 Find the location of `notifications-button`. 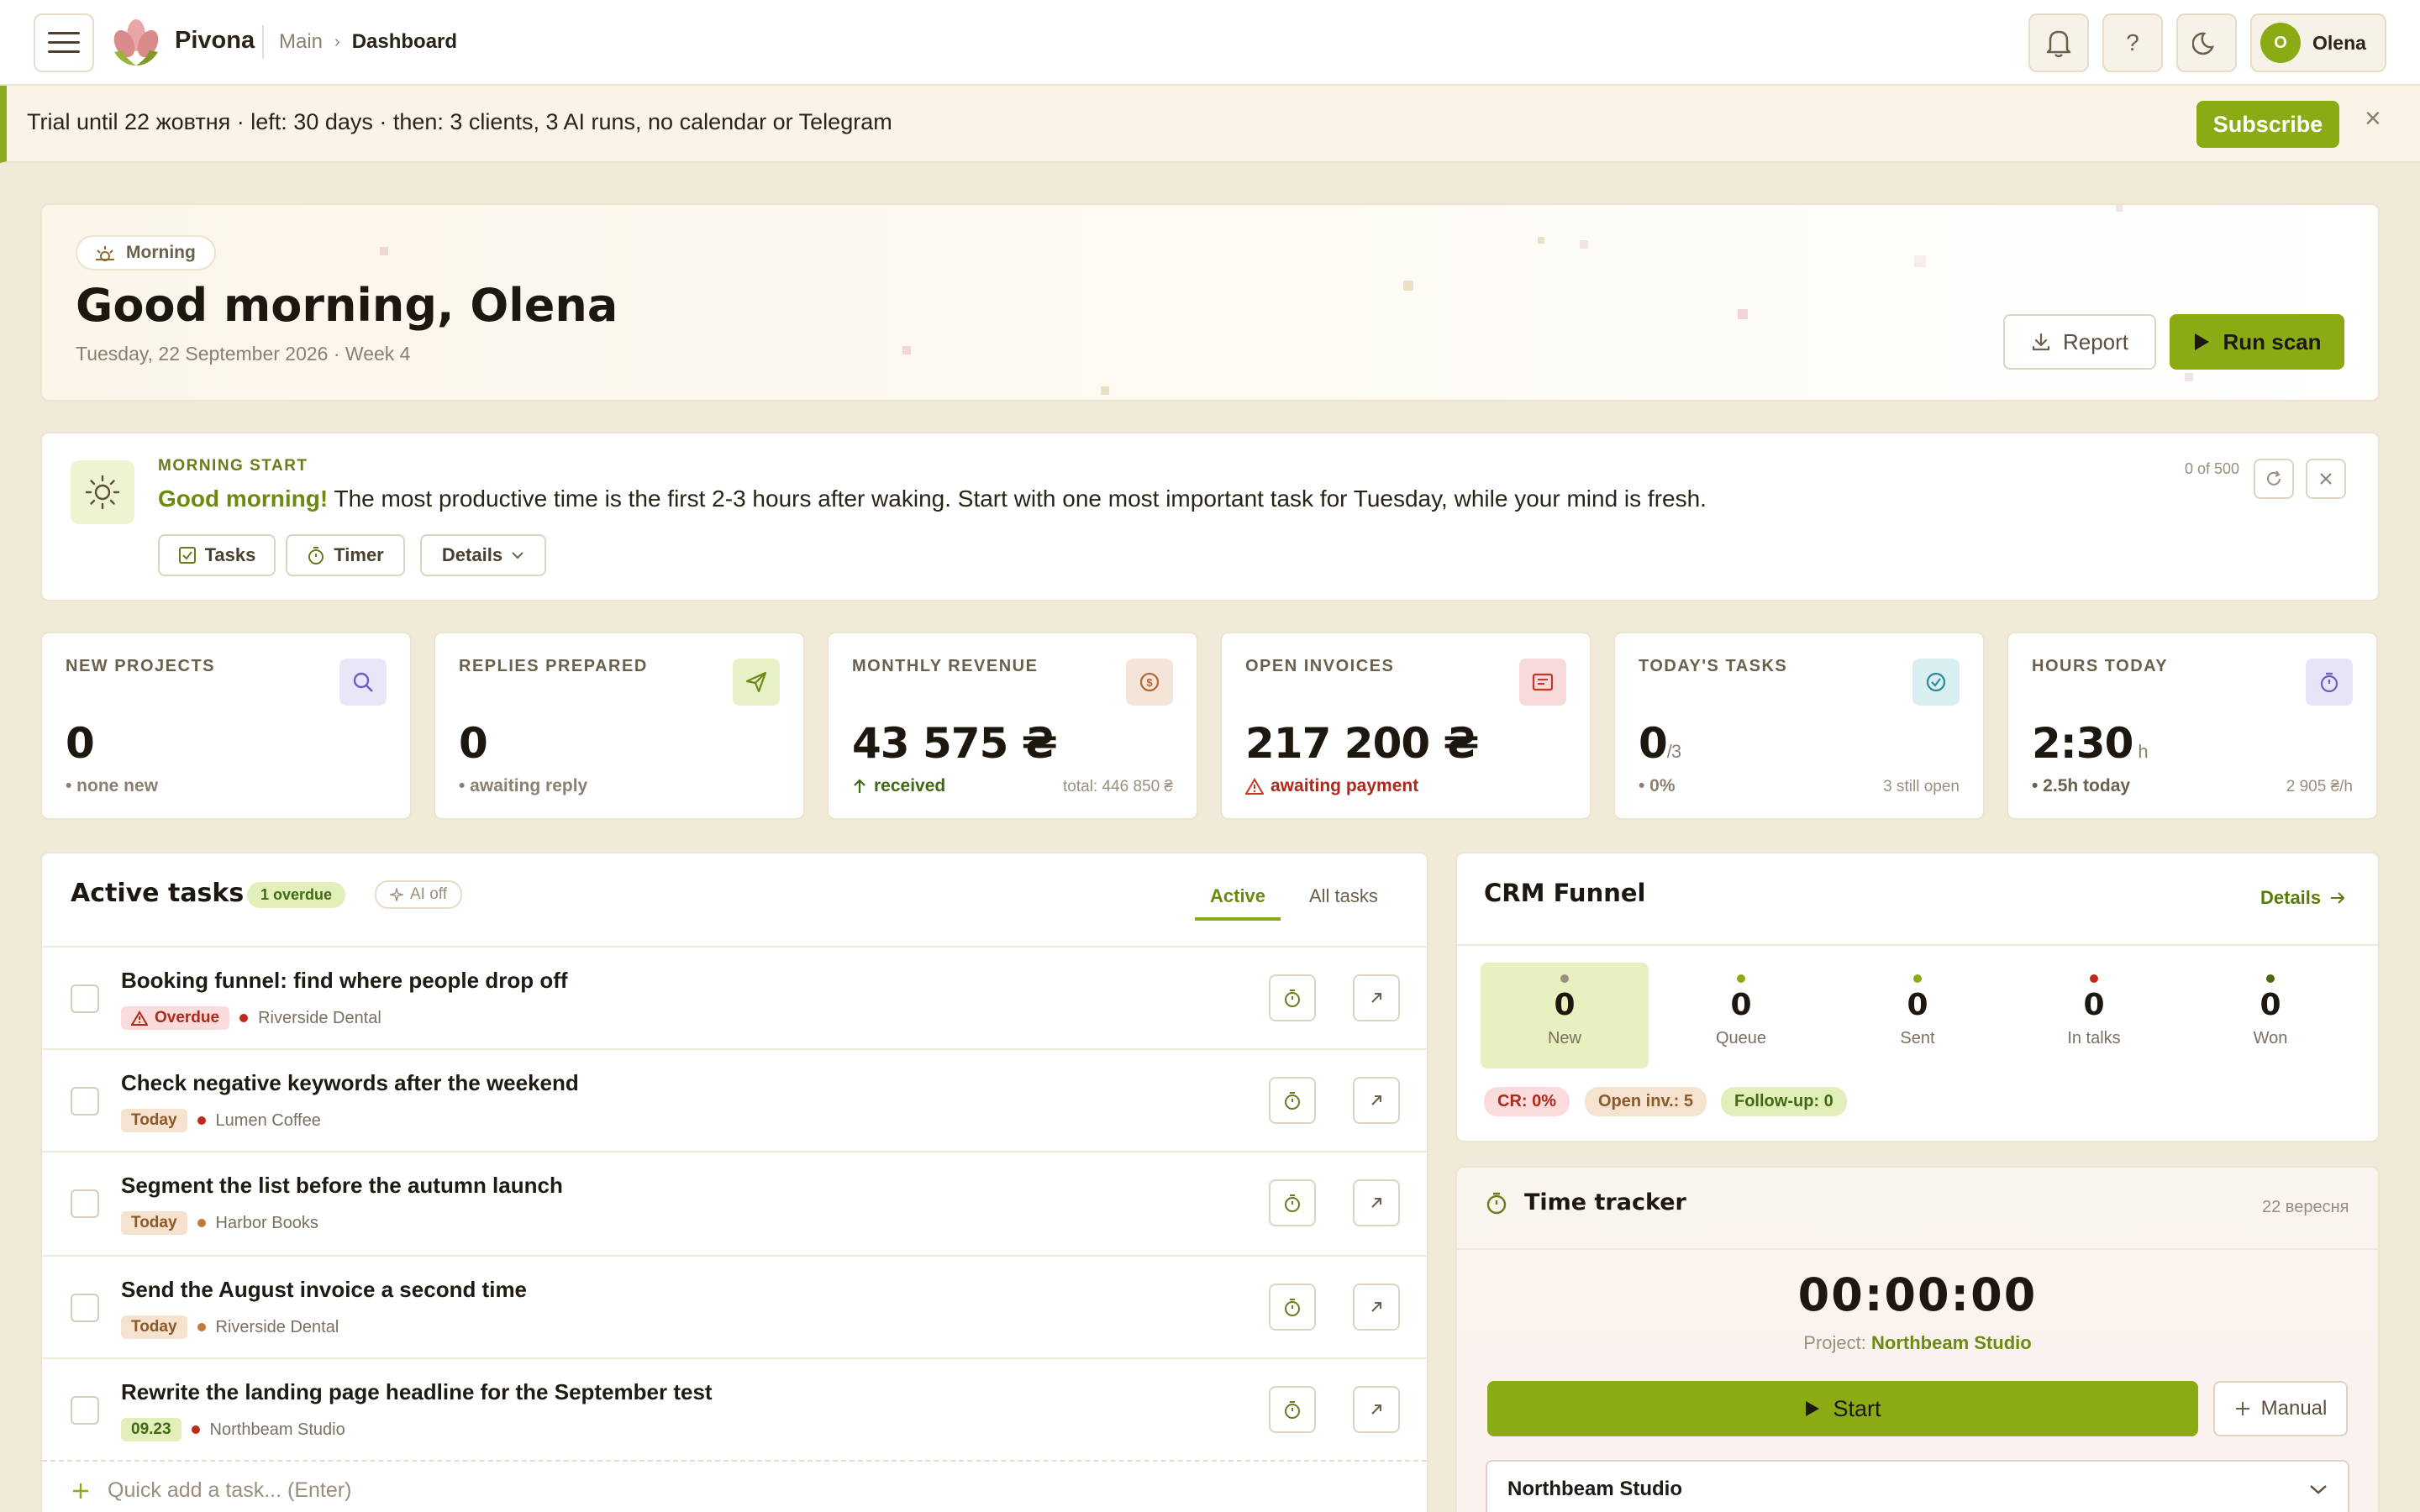

notifications-button is located at coordinates (2058, 42).